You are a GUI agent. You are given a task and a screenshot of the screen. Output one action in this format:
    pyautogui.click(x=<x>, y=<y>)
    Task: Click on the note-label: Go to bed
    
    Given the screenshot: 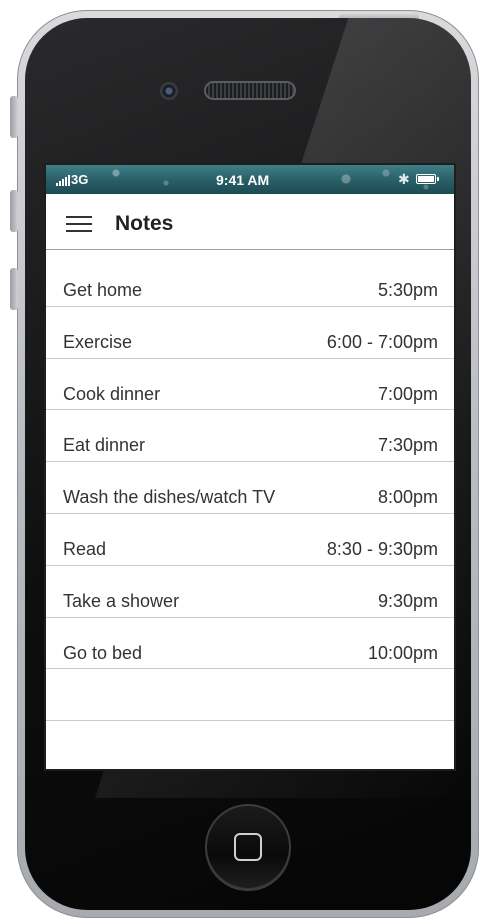 What is the action you would take?
    pyautogui.click(x=103, y=652)
    